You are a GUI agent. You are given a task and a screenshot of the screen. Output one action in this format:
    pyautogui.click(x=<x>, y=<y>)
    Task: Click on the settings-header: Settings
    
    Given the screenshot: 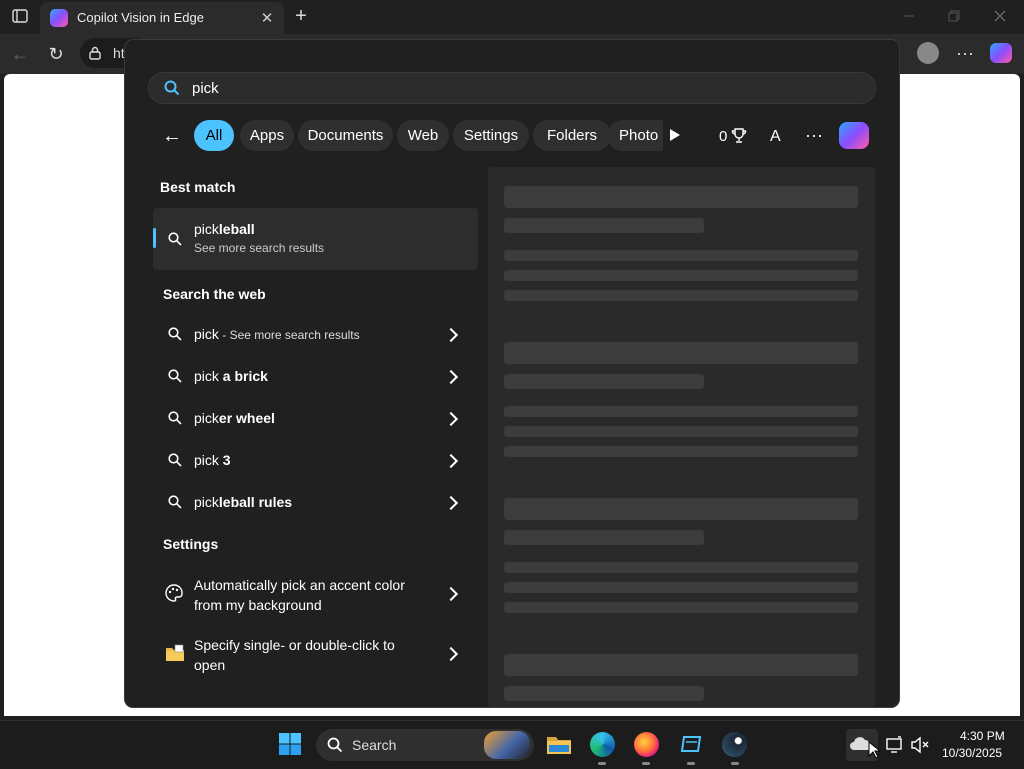 What is the action you would take?
    pyautogui.click(x=191, y=544)
    